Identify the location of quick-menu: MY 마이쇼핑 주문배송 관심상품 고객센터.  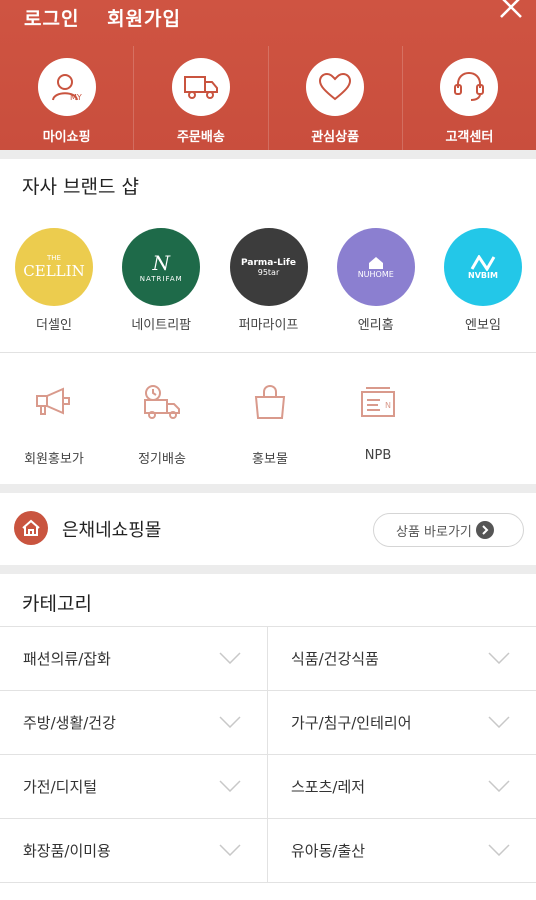
(268, 98).